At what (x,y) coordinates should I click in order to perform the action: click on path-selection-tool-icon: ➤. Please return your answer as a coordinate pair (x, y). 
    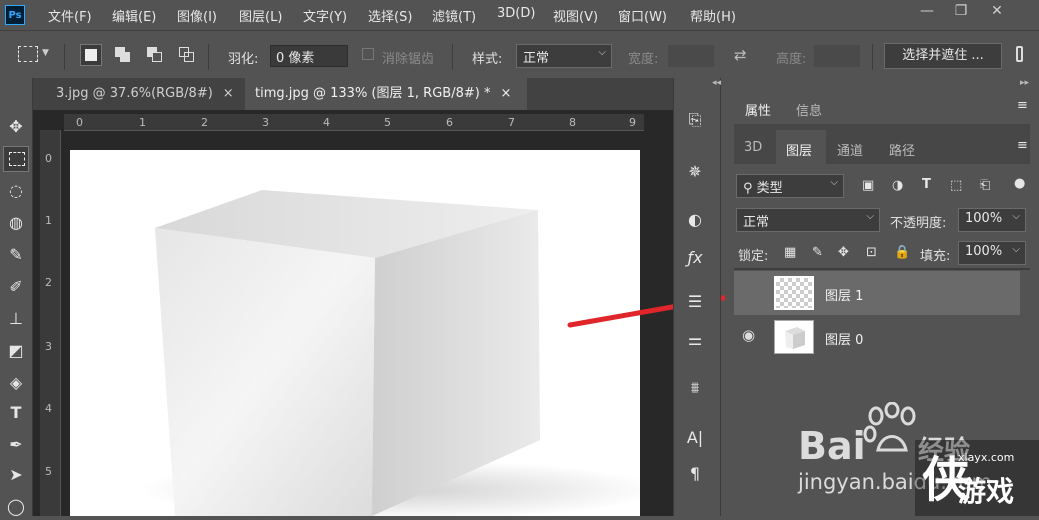
    Looking at the image, I should click on (16, 475).